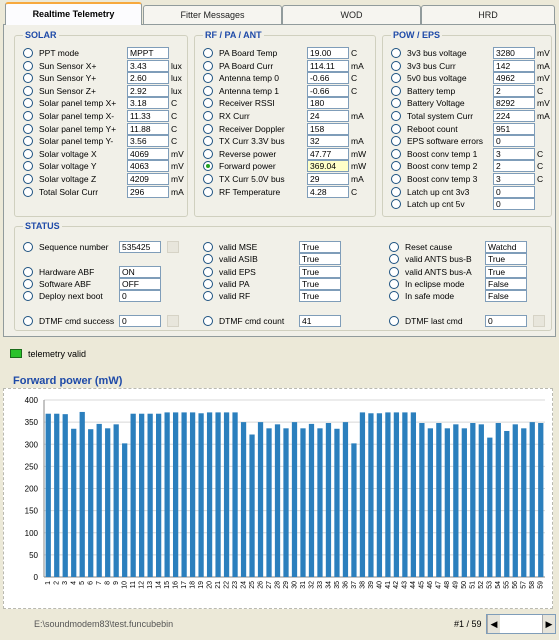 Image resolution: width=559 pixels, height=640 pixels. What do you see at coordinates (208, 272) in the screenshot?
I see `valid-eps-radio` at bounding box center [208, 272].